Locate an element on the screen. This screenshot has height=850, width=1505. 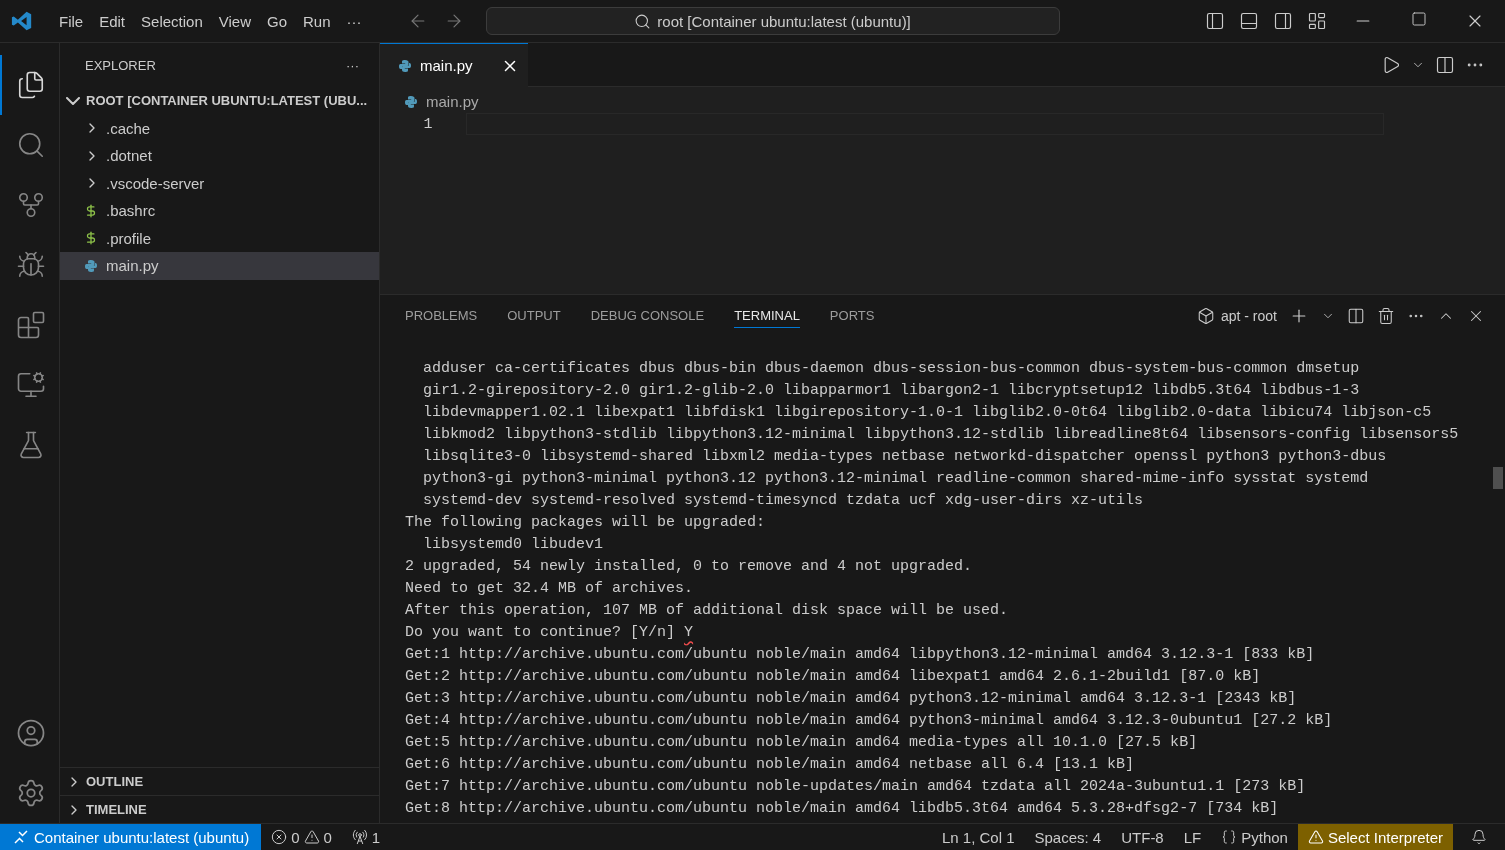
status-item: UTF-8 is located at coordinates (1142, 837).